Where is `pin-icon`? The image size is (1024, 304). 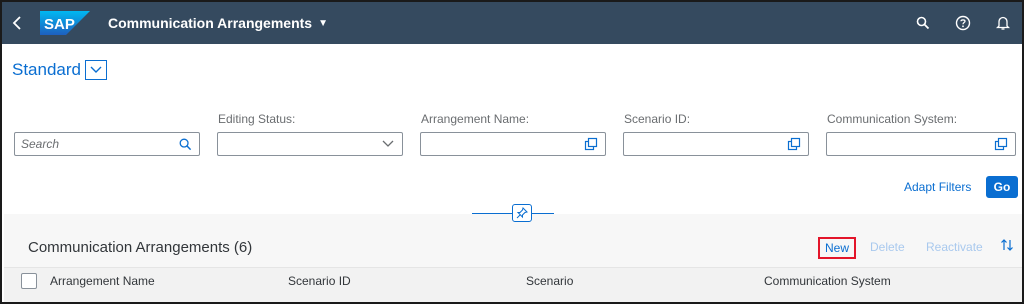
pin-icon is located at coordinates (522, 213).